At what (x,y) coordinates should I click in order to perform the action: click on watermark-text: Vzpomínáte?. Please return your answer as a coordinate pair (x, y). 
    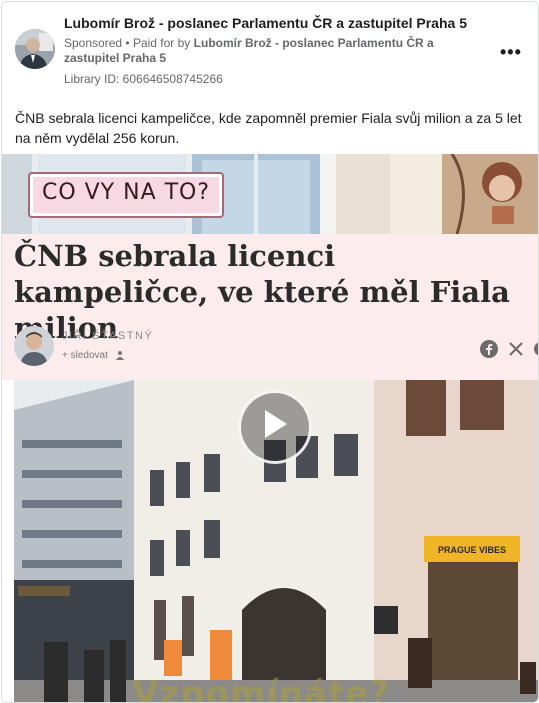
    Looking at the image, I should click on (261, 688).